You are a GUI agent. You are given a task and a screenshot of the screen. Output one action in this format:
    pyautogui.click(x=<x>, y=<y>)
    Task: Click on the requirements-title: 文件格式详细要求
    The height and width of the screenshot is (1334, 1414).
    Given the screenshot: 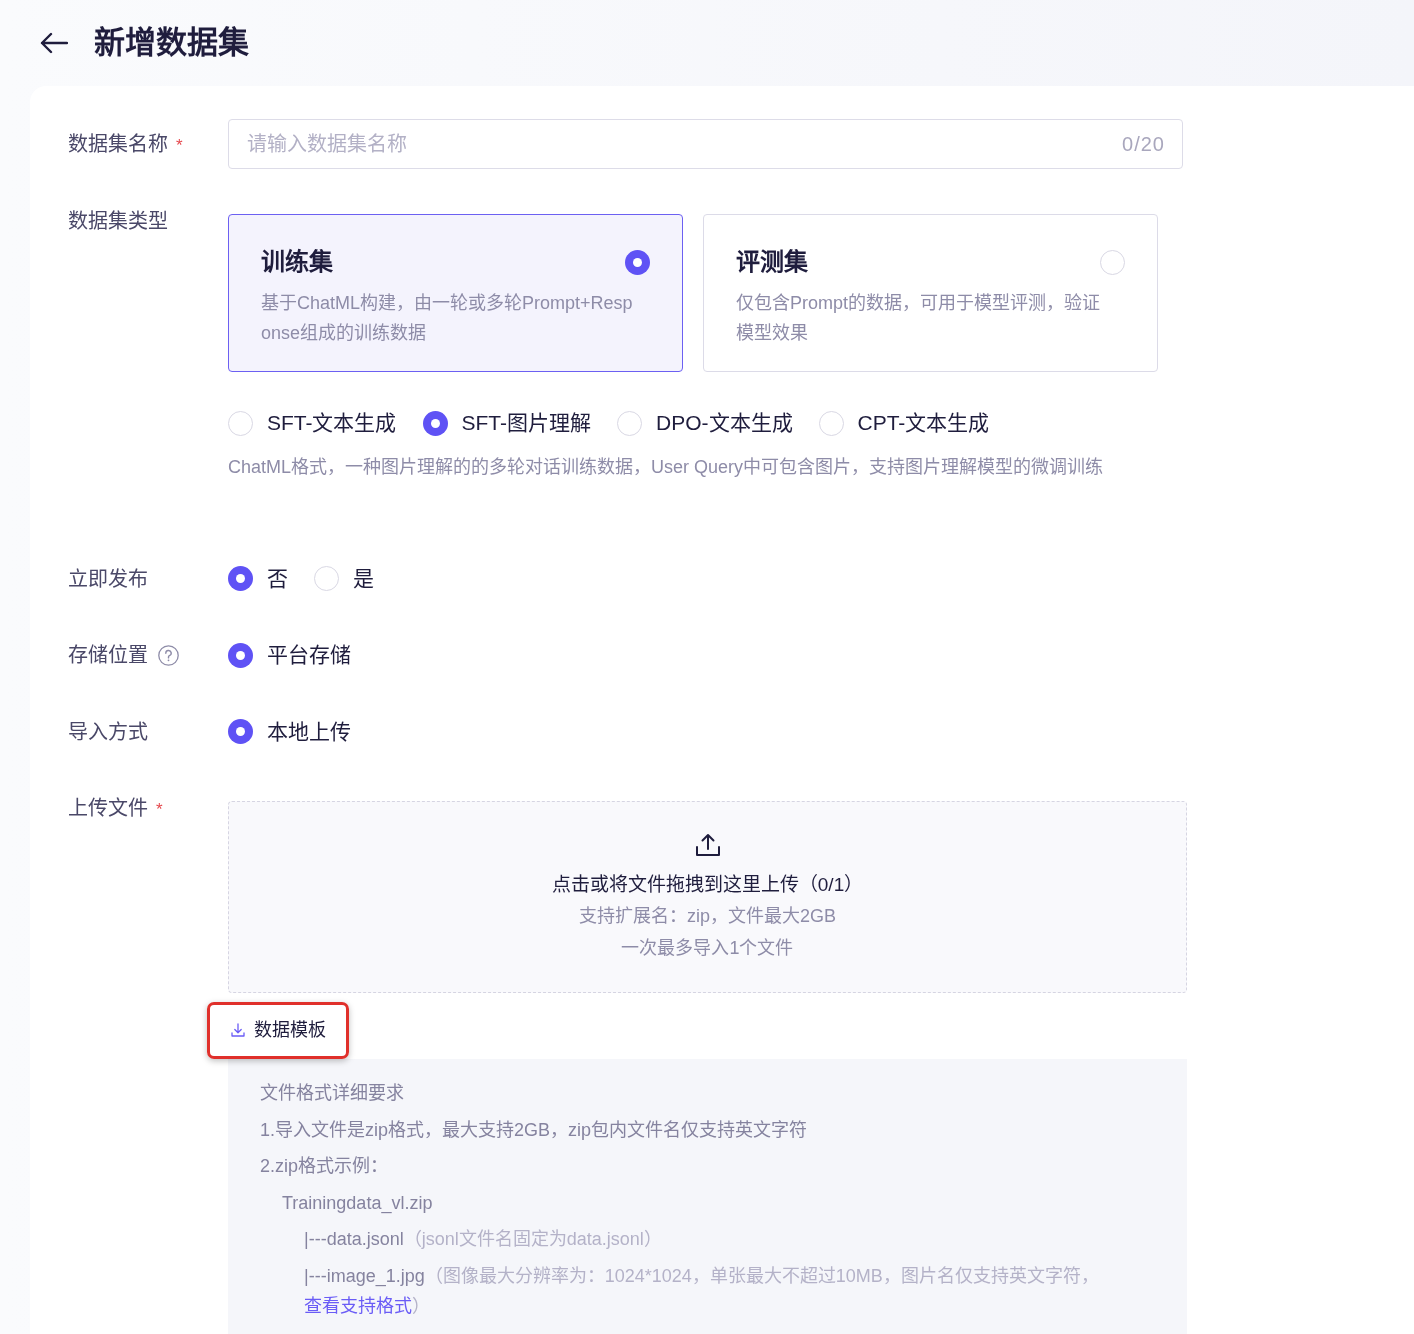 What is the action you would take?
    pyautogui.click(x=332, y=1093)
    